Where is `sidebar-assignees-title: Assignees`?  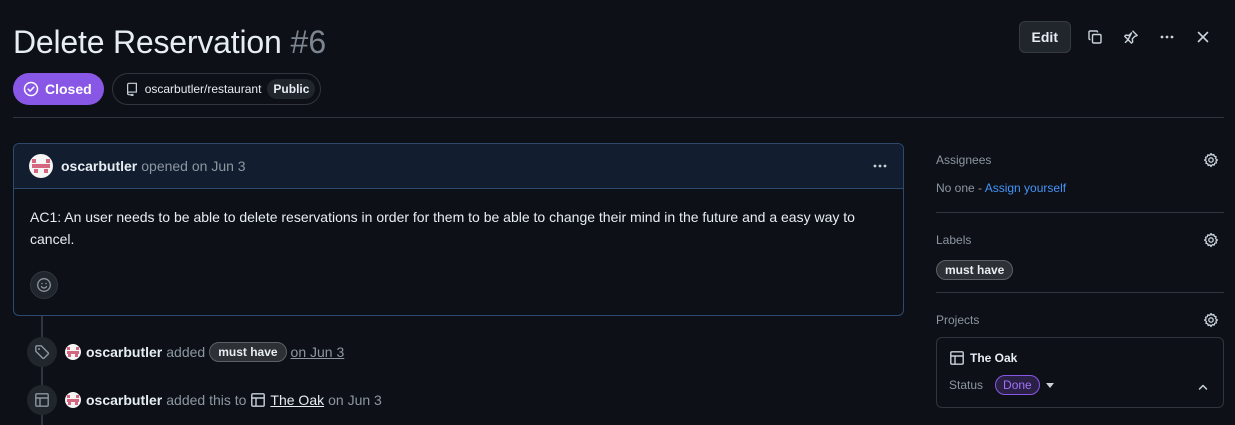
sidebar-assignees-title: Assignees is located at coordinates (964, 160).